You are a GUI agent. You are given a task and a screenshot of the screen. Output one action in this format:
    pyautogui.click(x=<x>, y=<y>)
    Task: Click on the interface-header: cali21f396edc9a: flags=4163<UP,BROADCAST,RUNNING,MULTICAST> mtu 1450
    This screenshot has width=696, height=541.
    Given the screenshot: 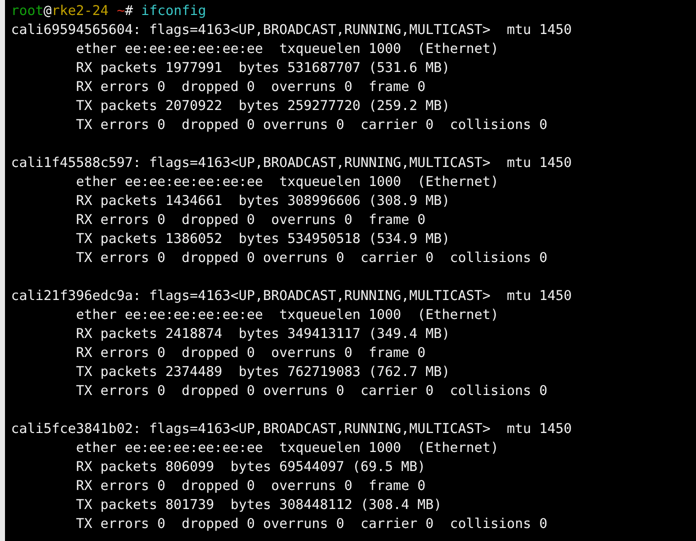 What is the action you would take?
    pyautogui.click(x=291, y=296)
    